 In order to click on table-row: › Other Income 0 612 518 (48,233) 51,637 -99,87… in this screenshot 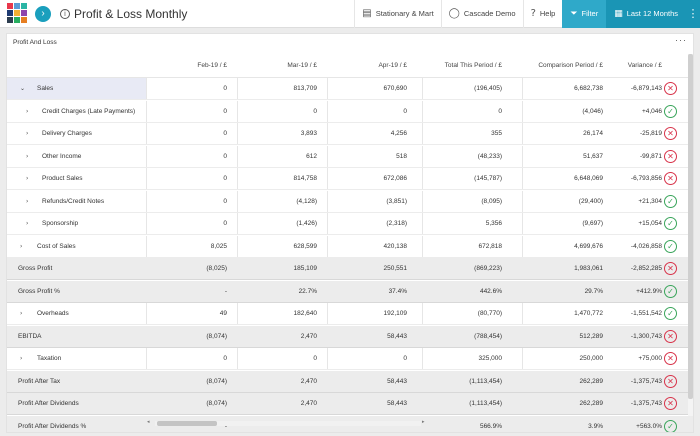, I will do `click(350, 156)`.